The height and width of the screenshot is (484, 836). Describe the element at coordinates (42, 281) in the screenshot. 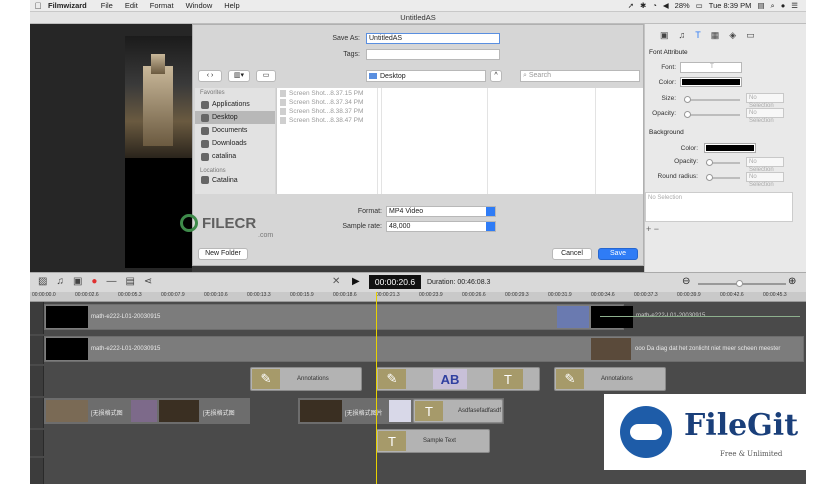

I see `image-icon: ▨` at that location.